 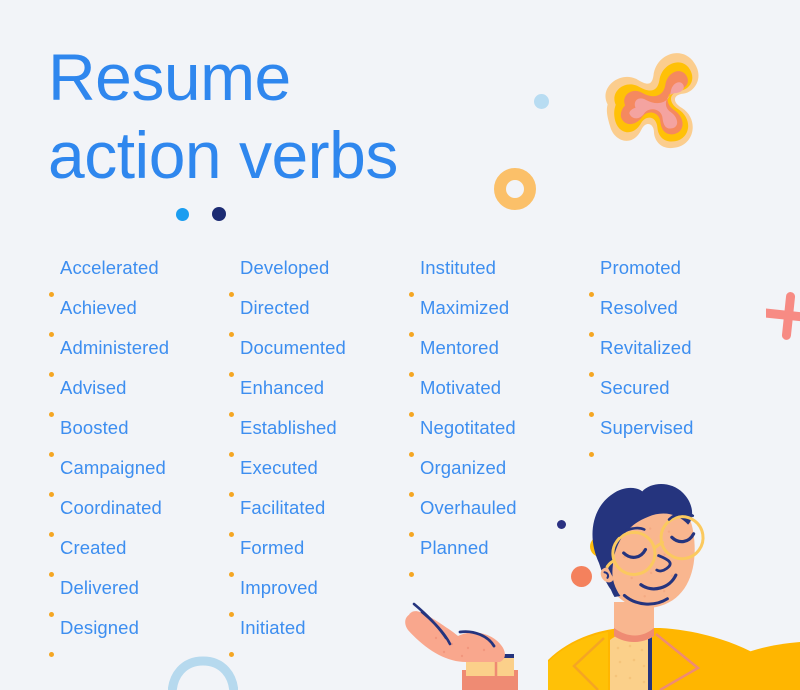 What do you see at coordinates (115, 347) in the screenshot?
I see `verb-label: Administered` at bounding box center [115, 347].